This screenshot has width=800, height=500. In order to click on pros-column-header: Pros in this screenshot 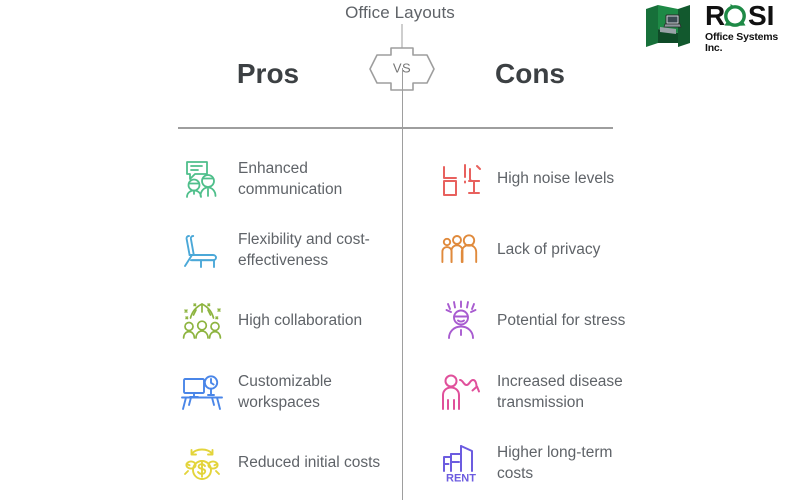, I will do `click(268, 73)`.